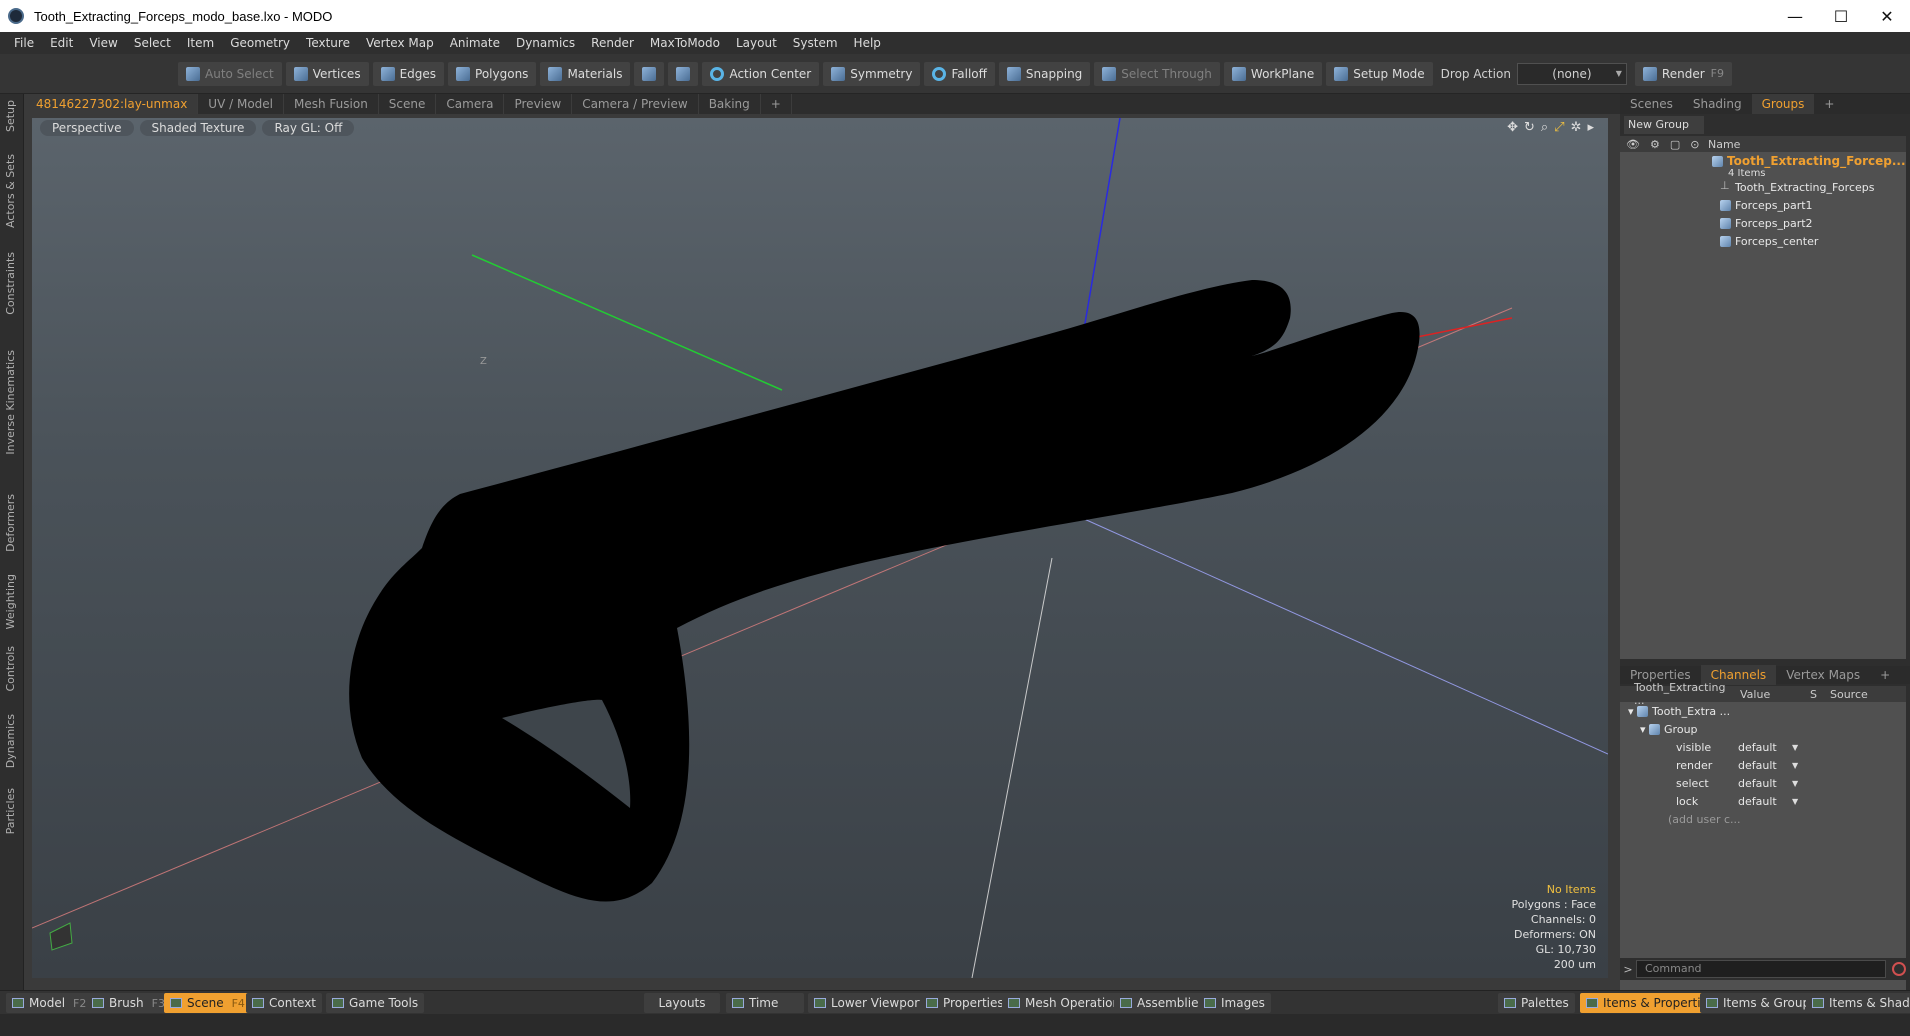 This screenshot has width=1910, height=1036. I want to click on new-group-button: New Group, so click(1664, 125).